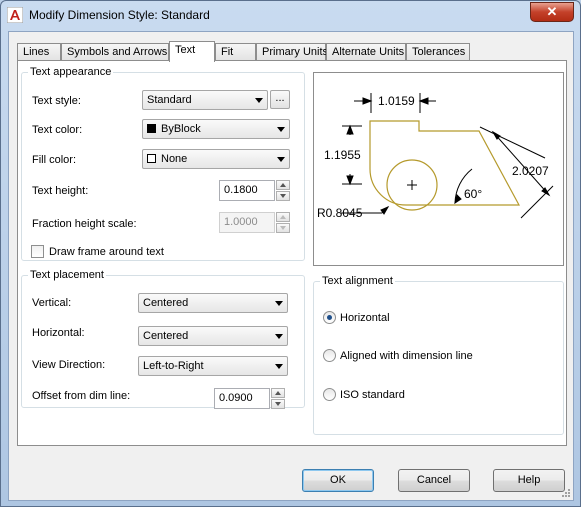  I want to click on text-style-label: Text style:, so click(56, 101).